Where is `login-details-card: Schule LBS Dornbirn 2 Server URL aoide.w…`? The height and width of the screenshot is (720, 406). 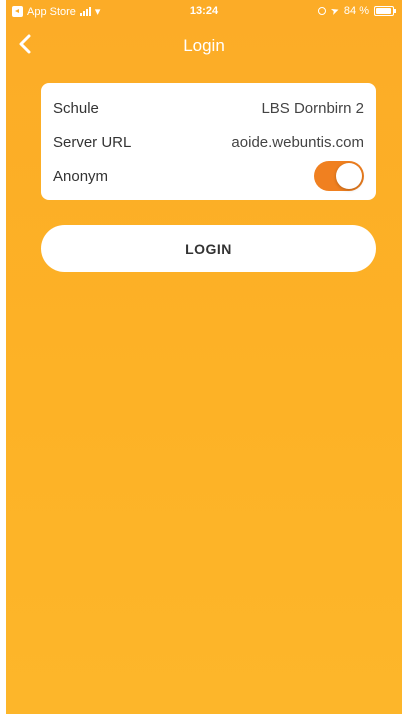
login-details-card: Schule LBS Dornbirn 2 Server URL aoide.w… is located at coordinates (208, 141).